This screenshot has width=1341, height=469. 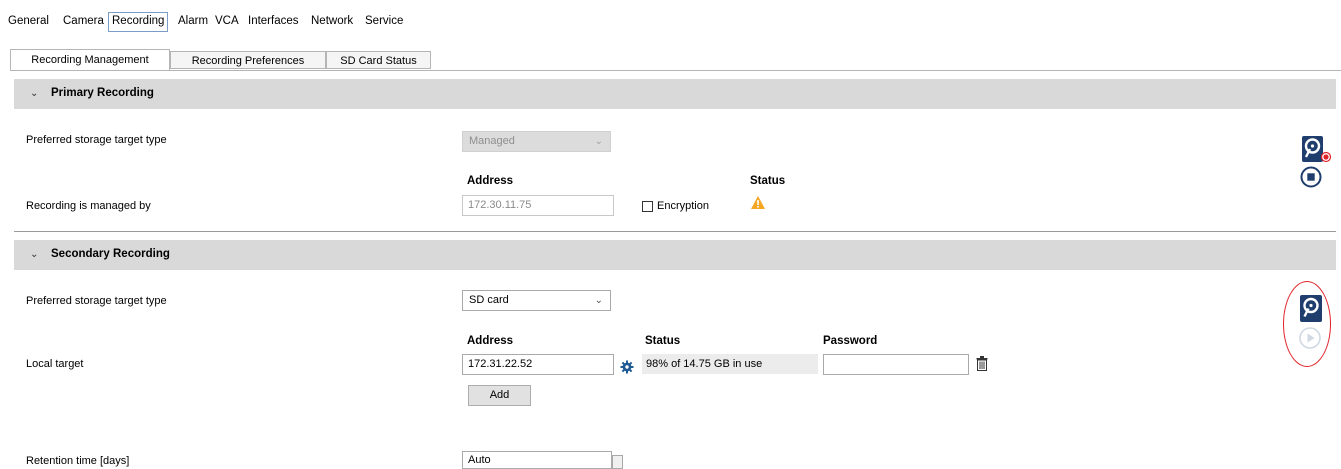 I want to click on primary-managed-label: Recording is managed by, so click(x=88, y=206).